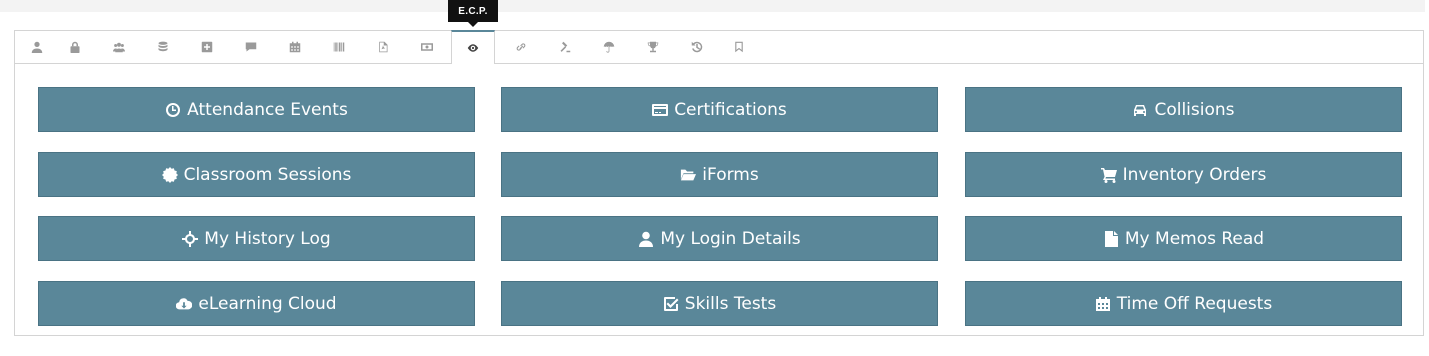  I want to click on attendance-events-label: Attendance Events, so click(267, 109).